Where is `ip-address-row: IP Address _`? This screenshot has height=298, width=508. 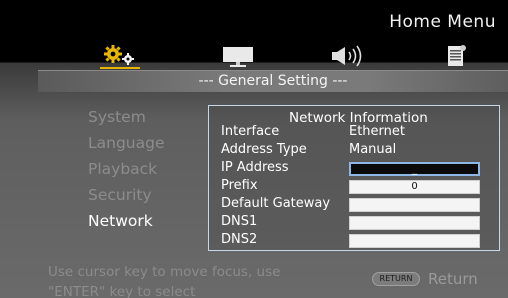
ip-address-row: IP Address _ is located at coordinates (356, 169).